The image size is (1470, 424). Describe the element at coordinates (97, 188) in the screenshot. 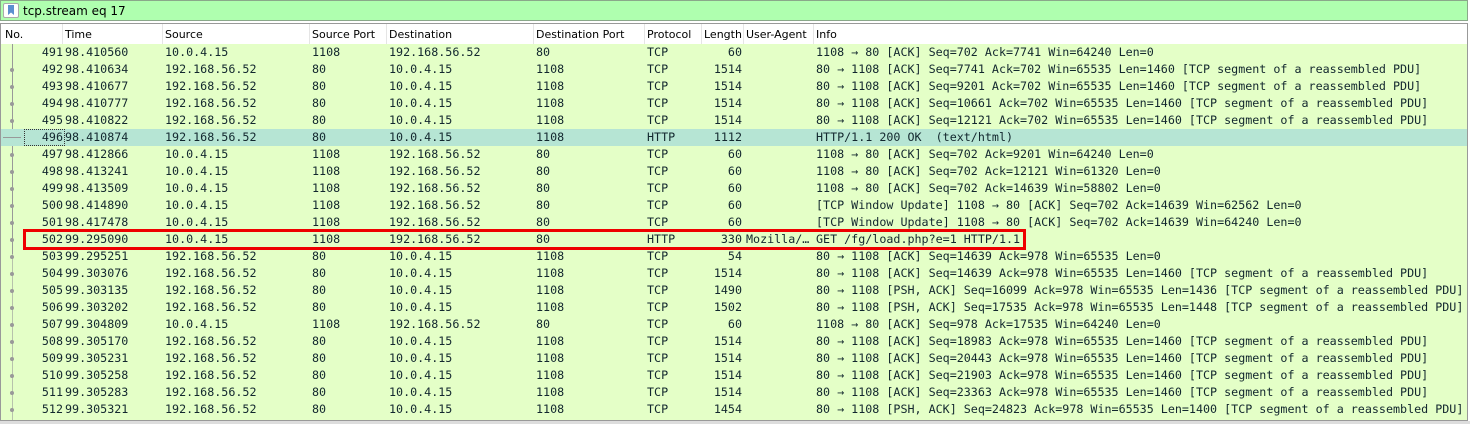

I see `cell-time: 98.413509` at that location.